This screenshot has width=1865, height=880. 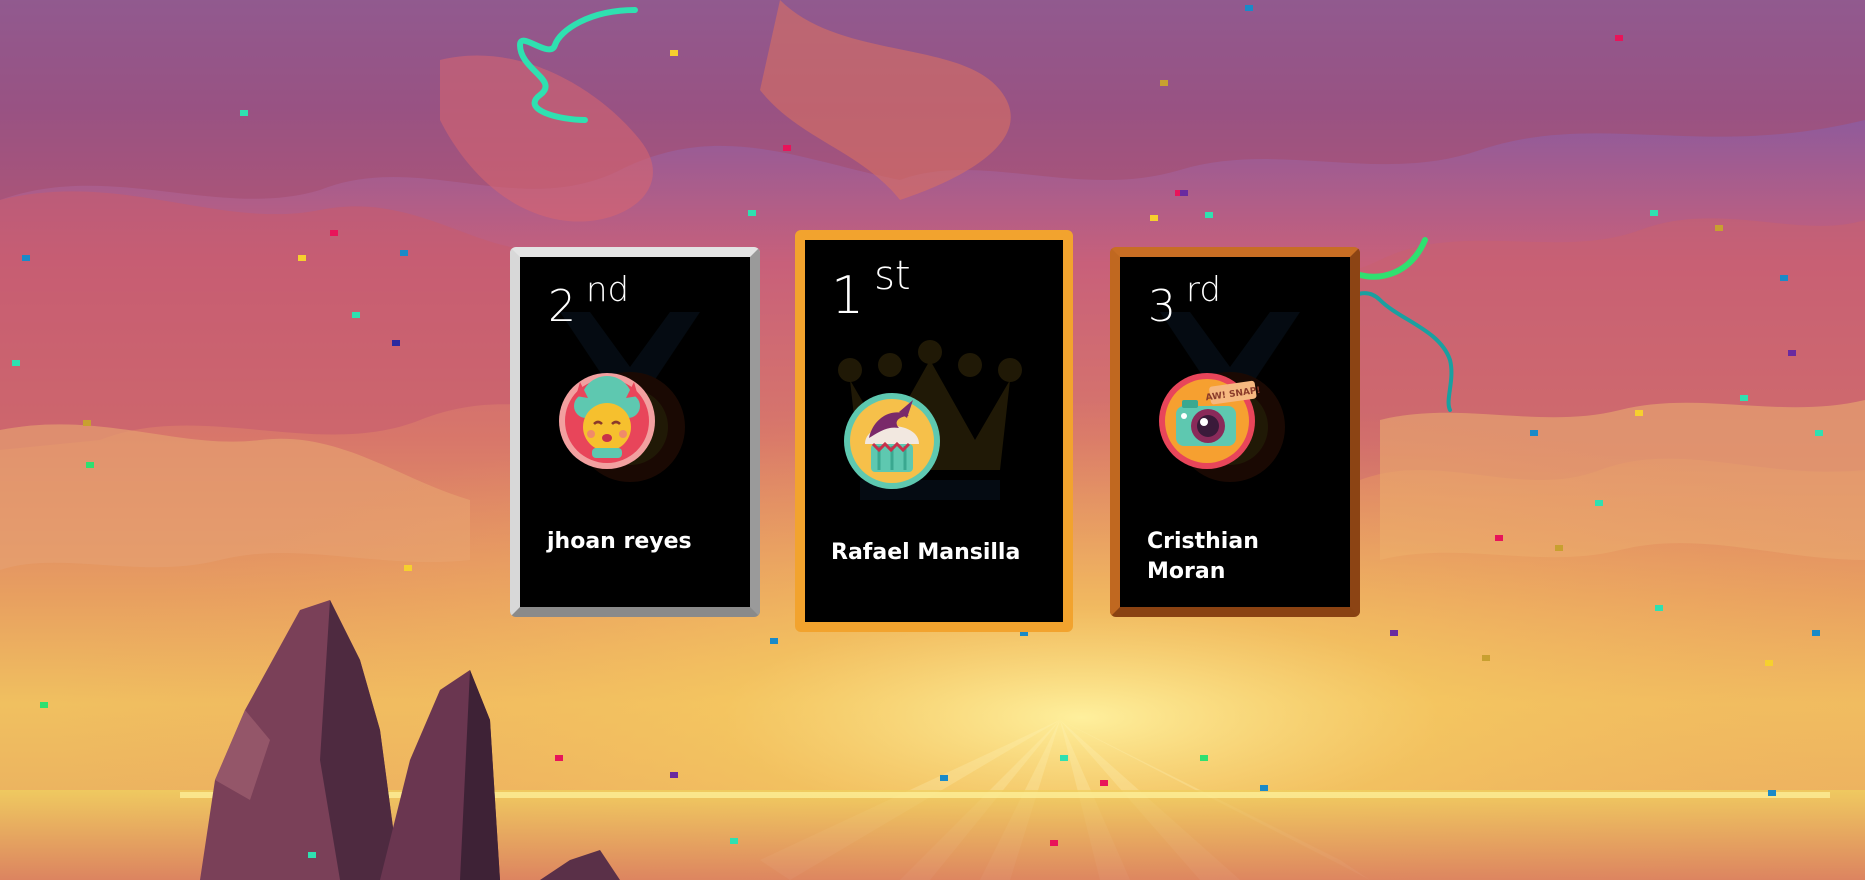 What do you see at coordinates (619, 541) in the screenshot?
I see `player-name: jhoan reyes` at bounding box center [619, 541].